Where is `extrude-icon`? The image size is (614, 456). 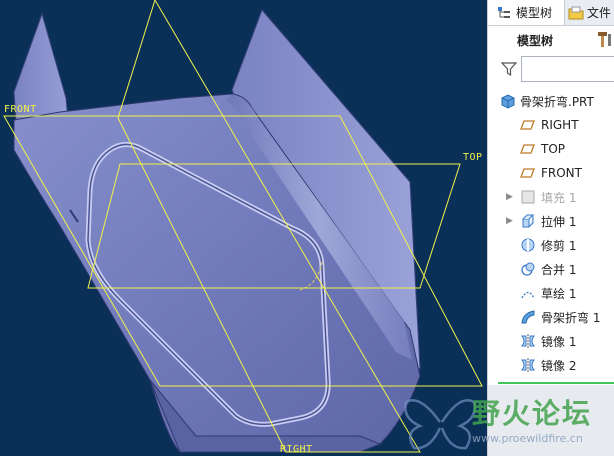 extrude-icon is located at coordinates (528, 221).